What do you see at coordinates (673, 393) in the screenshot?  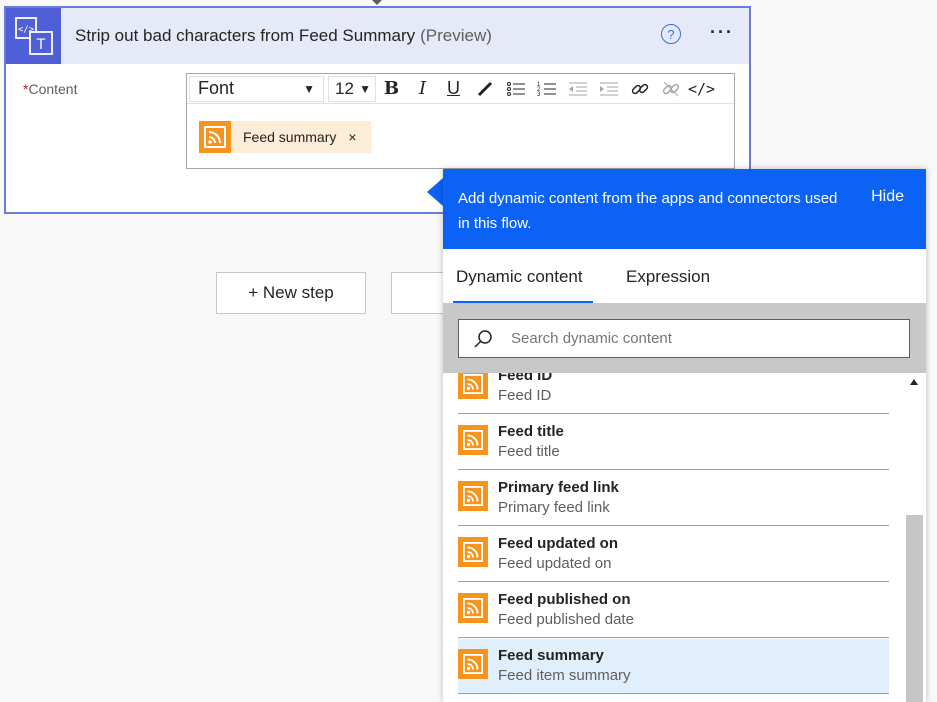 I see `list-item: Feed ID Feed ID` at bounding box center [673, 393].